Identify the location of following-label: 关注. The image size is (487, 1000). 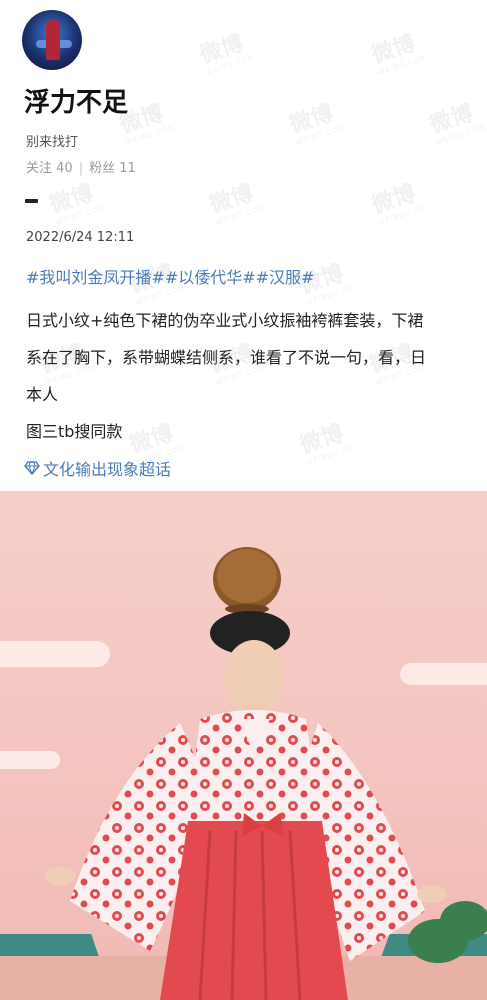
(39, 168).